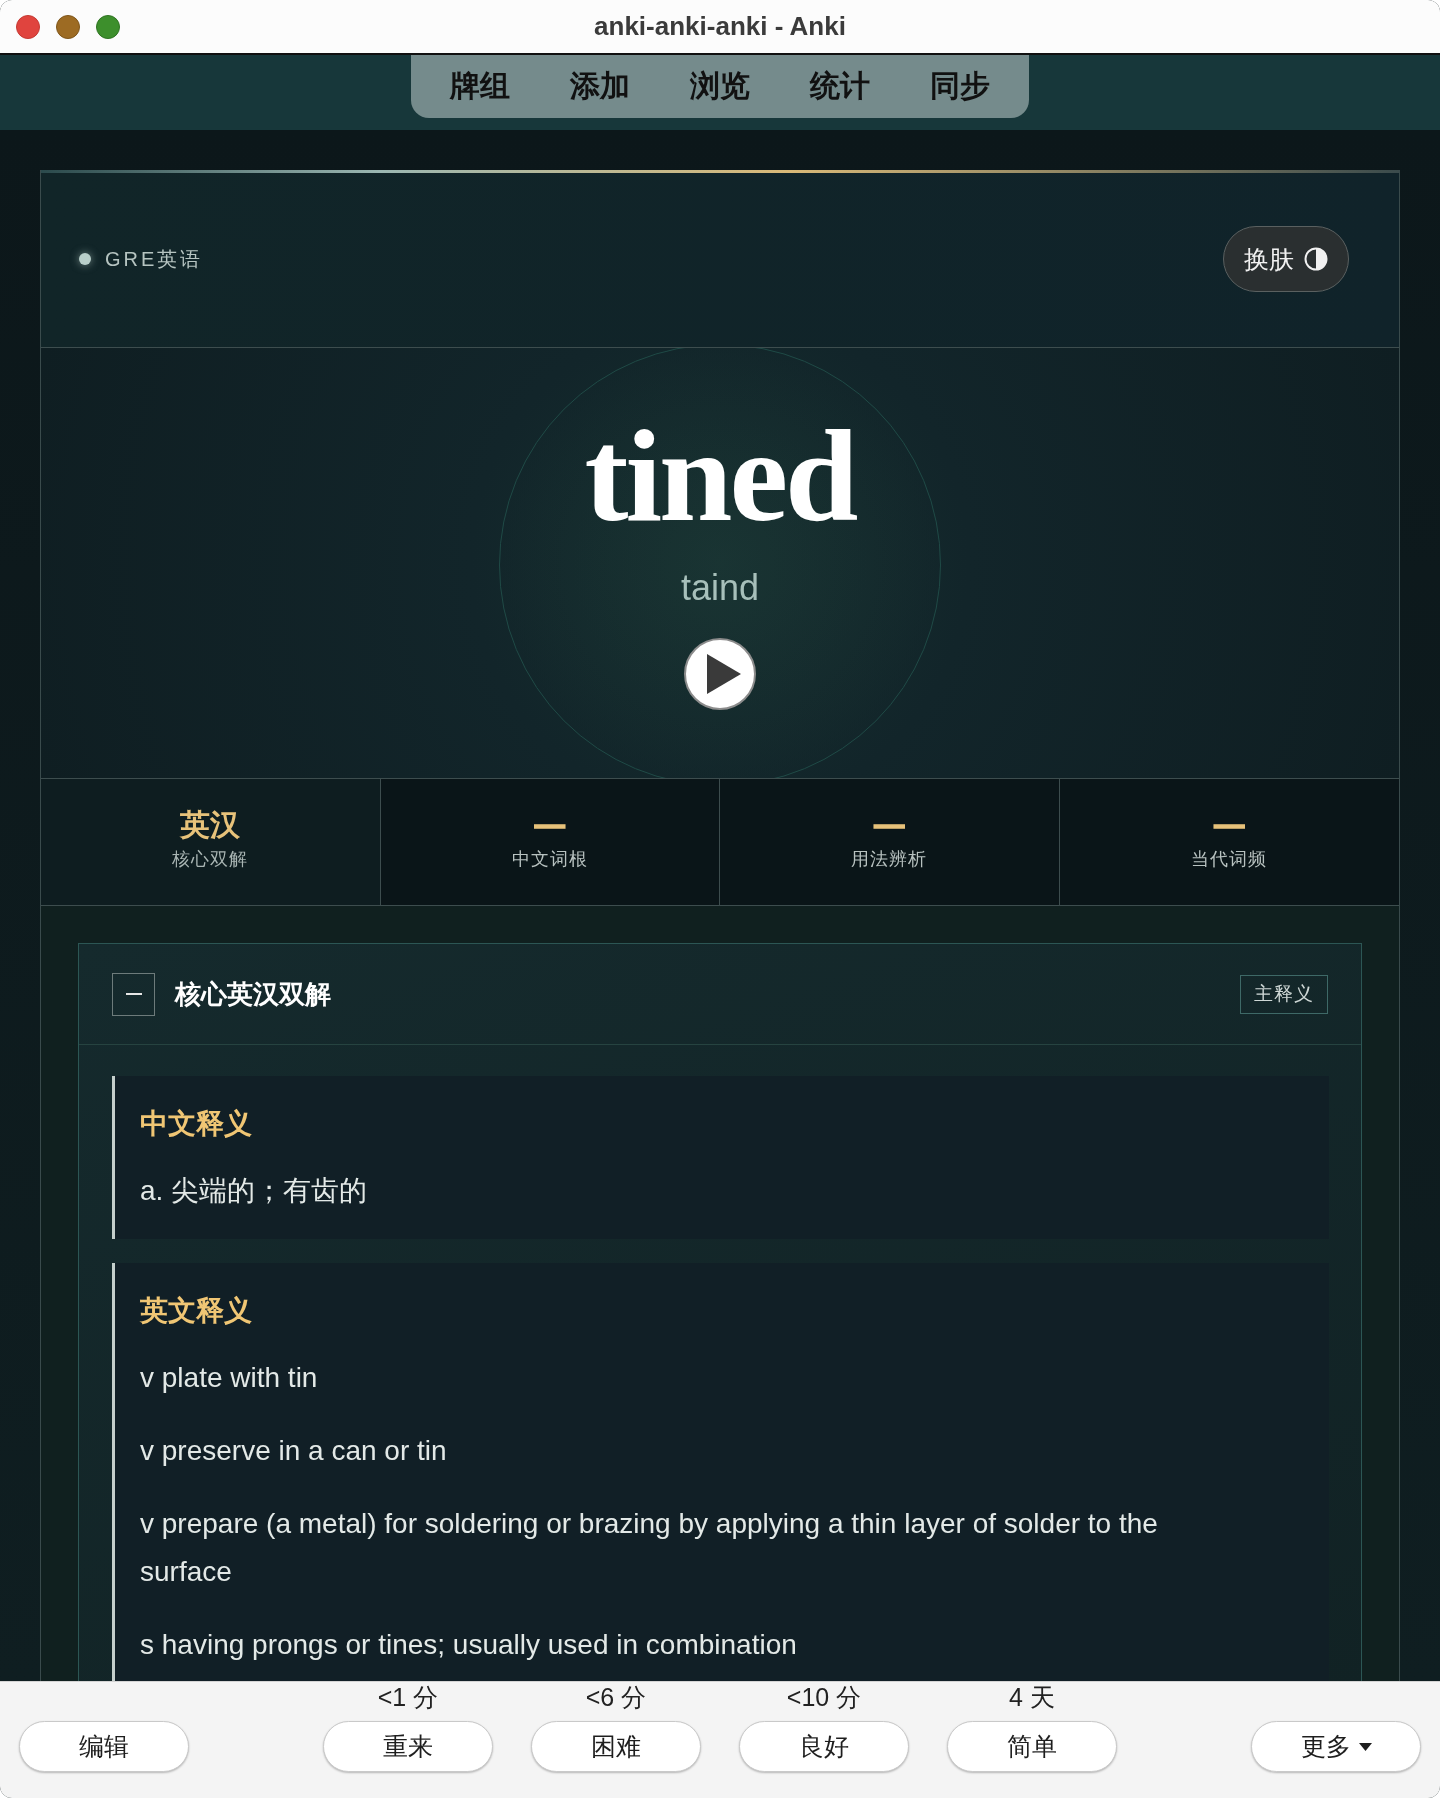 This screenshot has height=1798, width=1440. I want to click on deck-name: GRE英语, so click(154, 259).